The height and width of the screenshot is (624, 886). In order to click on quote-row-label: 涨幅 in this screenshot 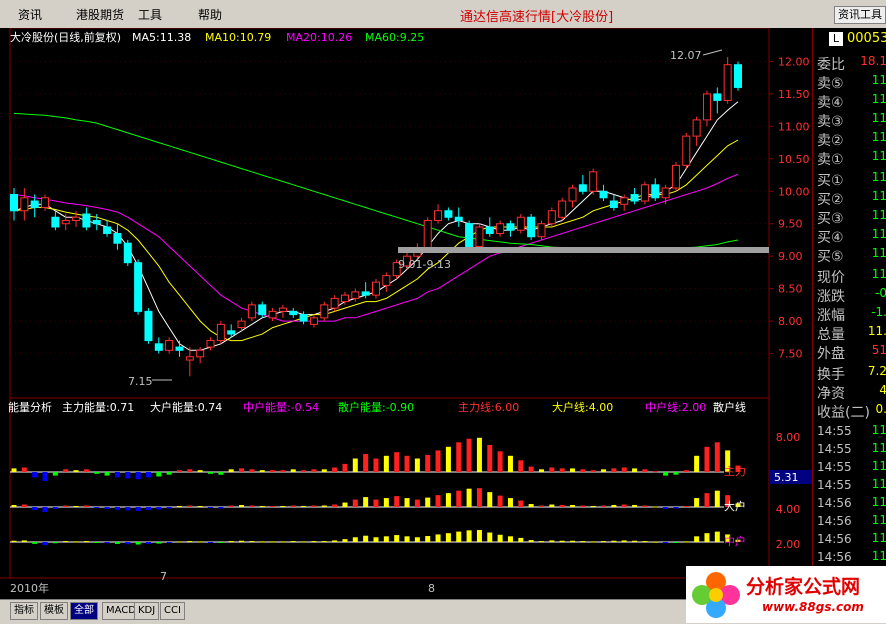, I will do `click(831, 316)`.